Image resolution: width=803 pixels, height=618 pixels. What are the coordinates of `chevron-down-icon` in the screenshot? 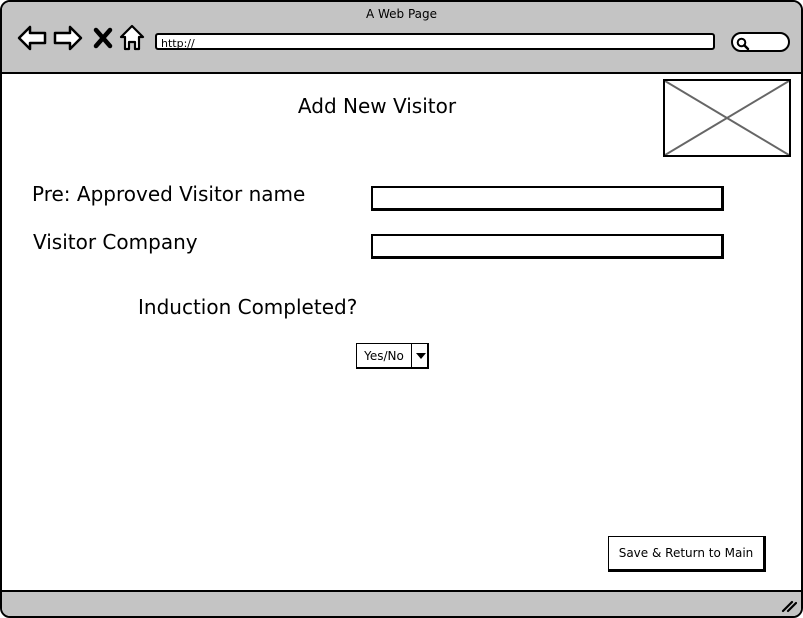 It's located at (419, 355).